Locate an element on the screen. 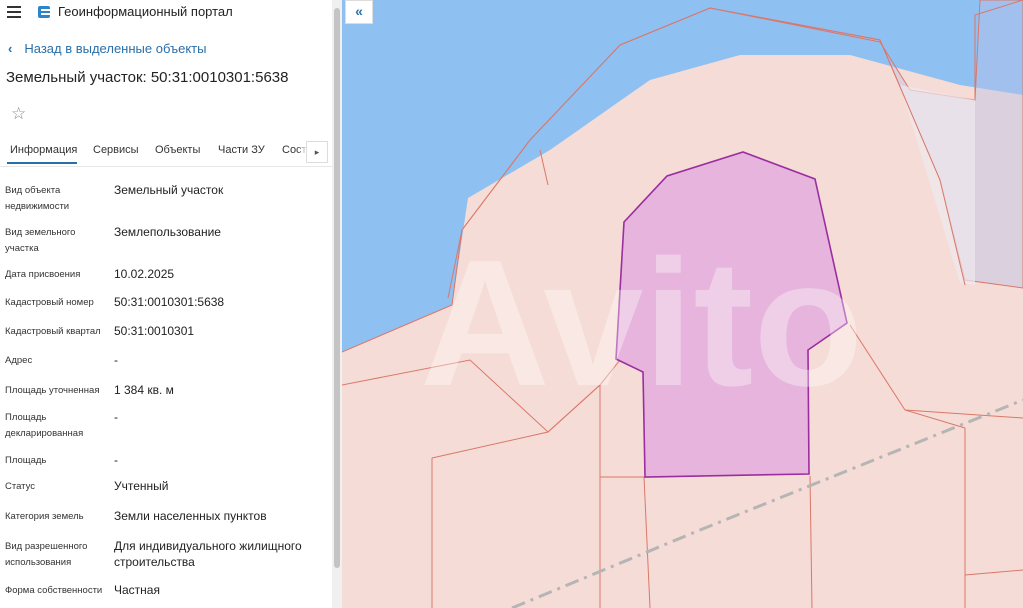 This screenshot has height=608, width=1023. top-bar: Геоинформационный портал is located at coordinates (168, 13).